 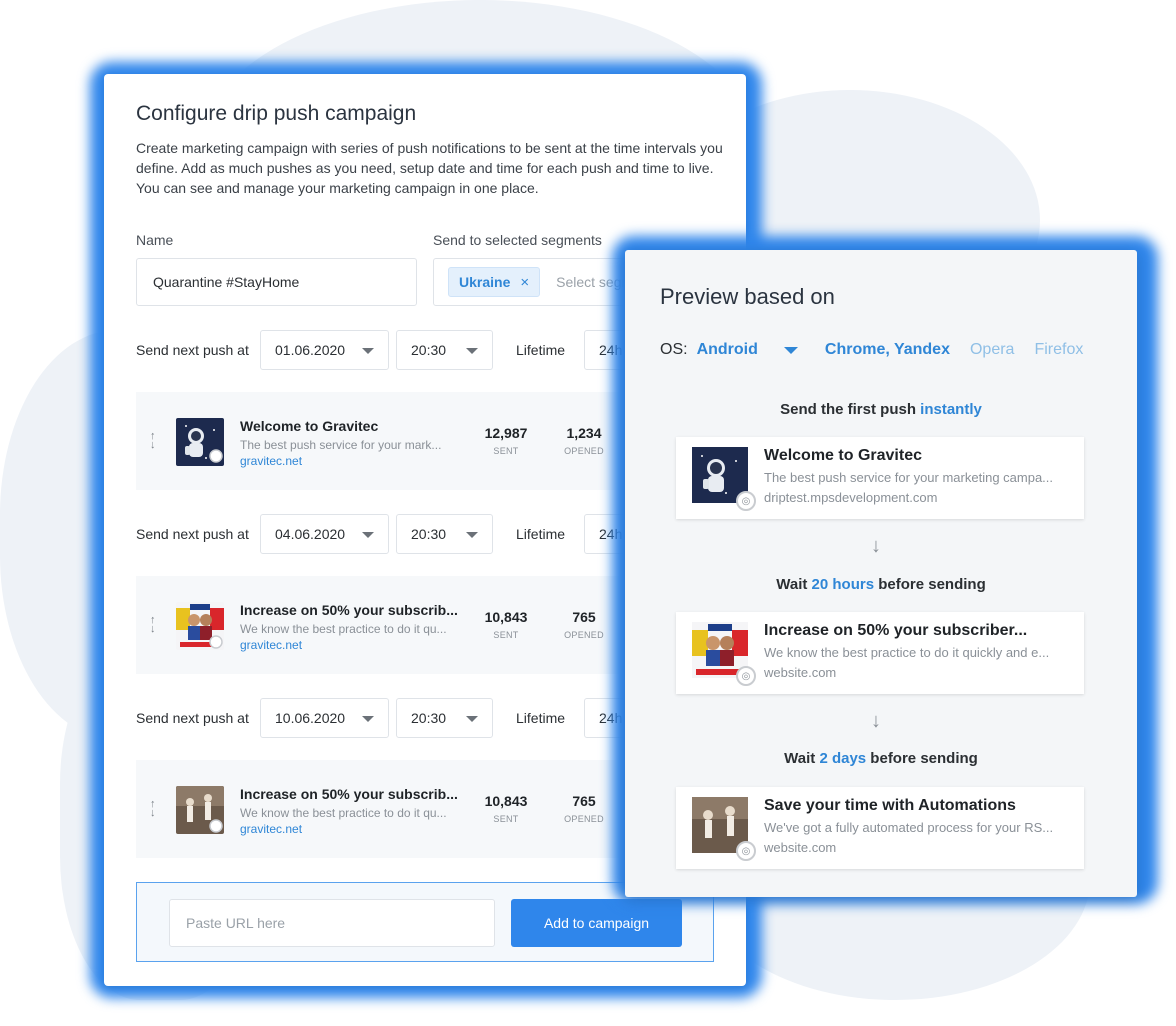 I want to click on preview-title: Preview based on, so click(x=747, y=296).